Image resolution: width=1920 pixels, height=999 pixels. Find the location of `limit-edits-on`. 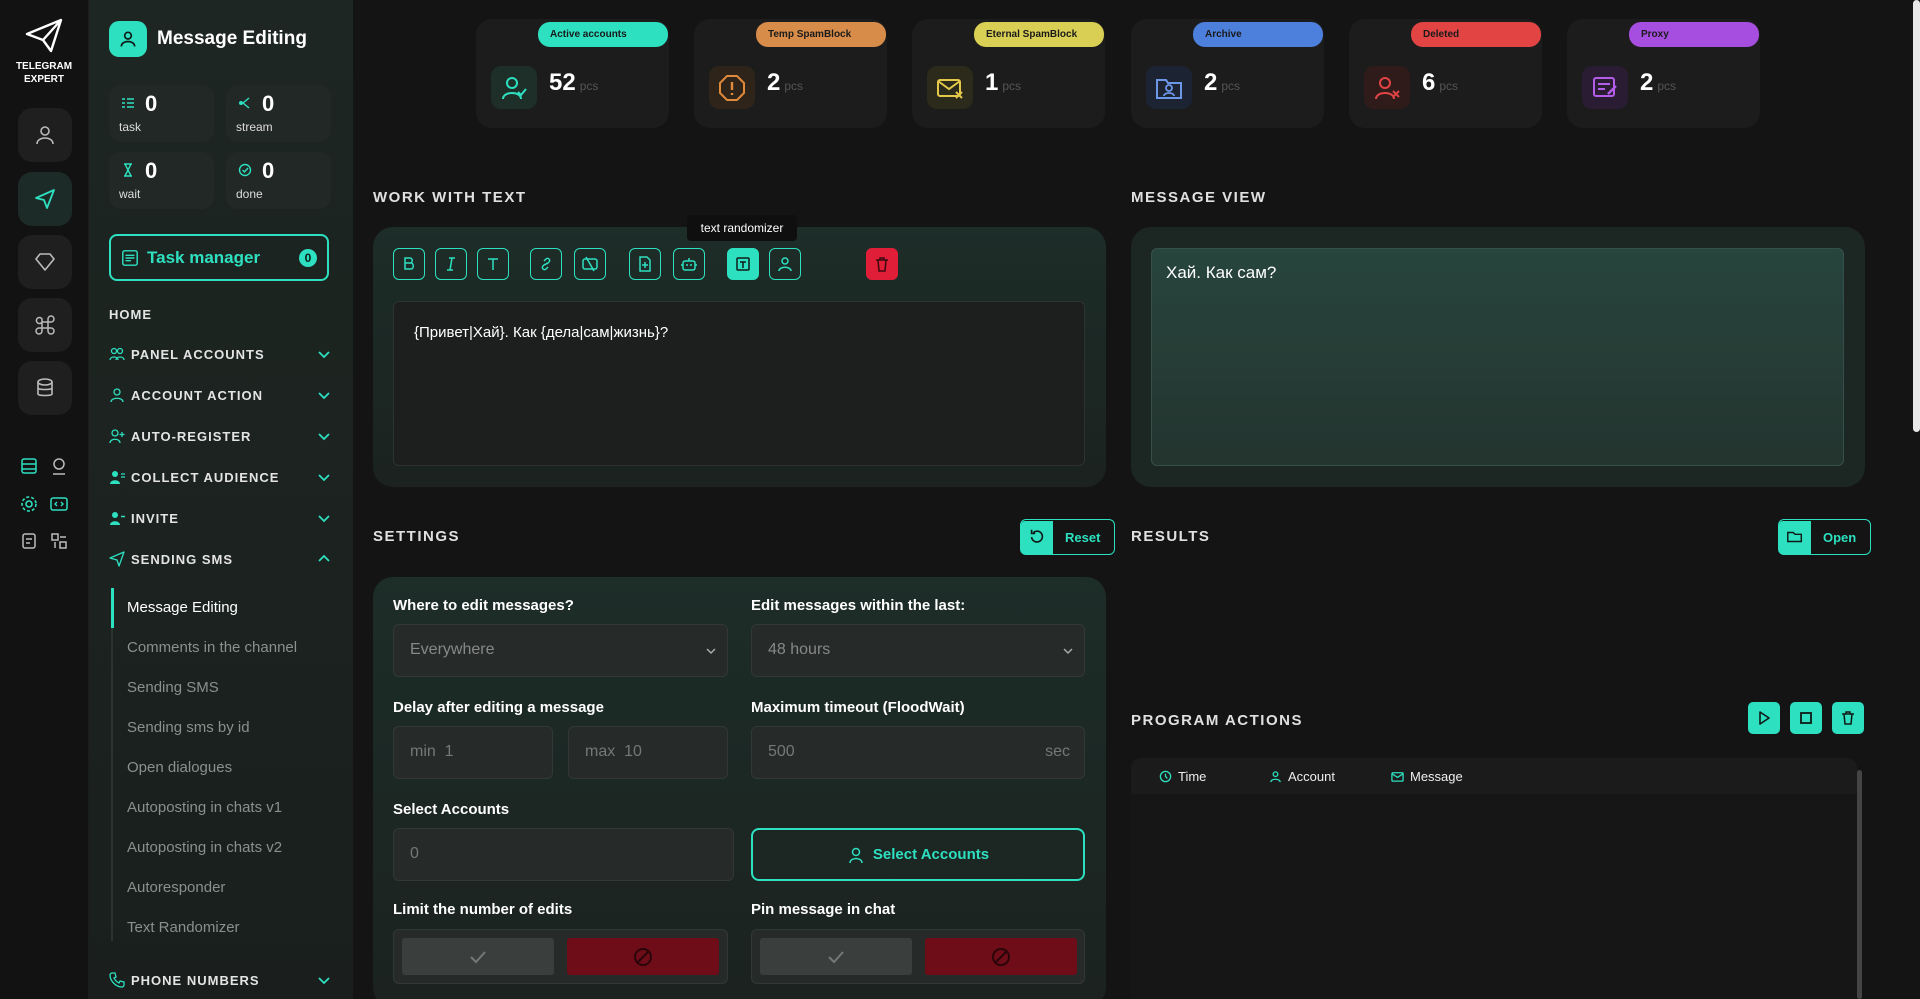

limit-edits-on is located at coordinates (478, 956).